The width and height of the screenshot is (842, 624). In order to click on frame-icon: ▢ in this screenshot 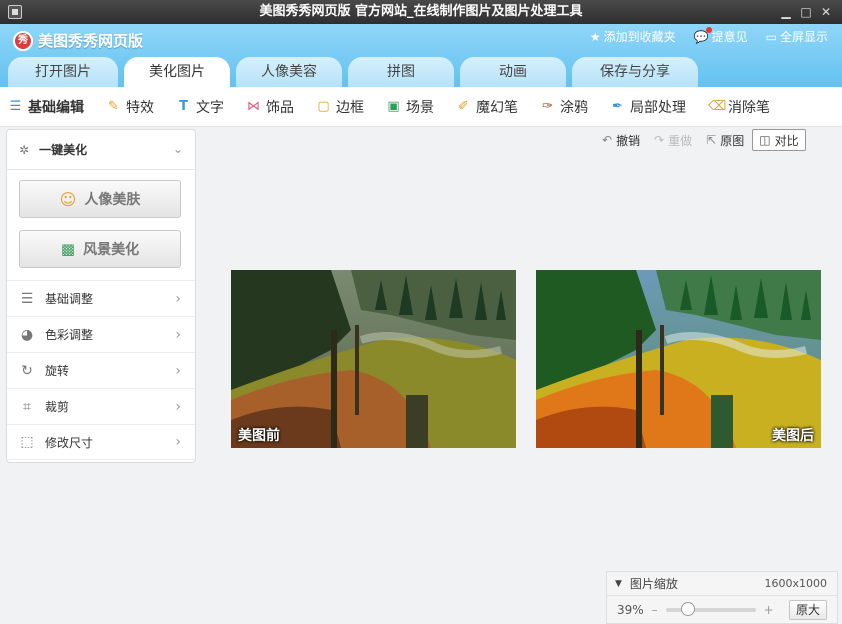, I will do `click(323, 106)`.